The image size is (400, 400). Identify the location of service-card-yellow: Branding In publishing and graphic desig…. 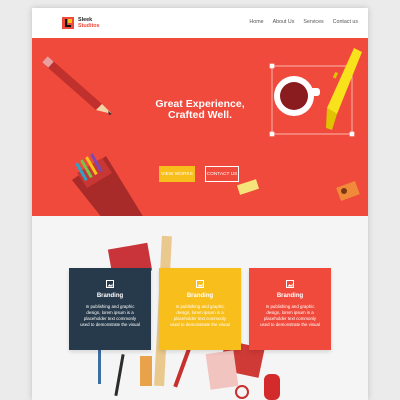
(200, 309).